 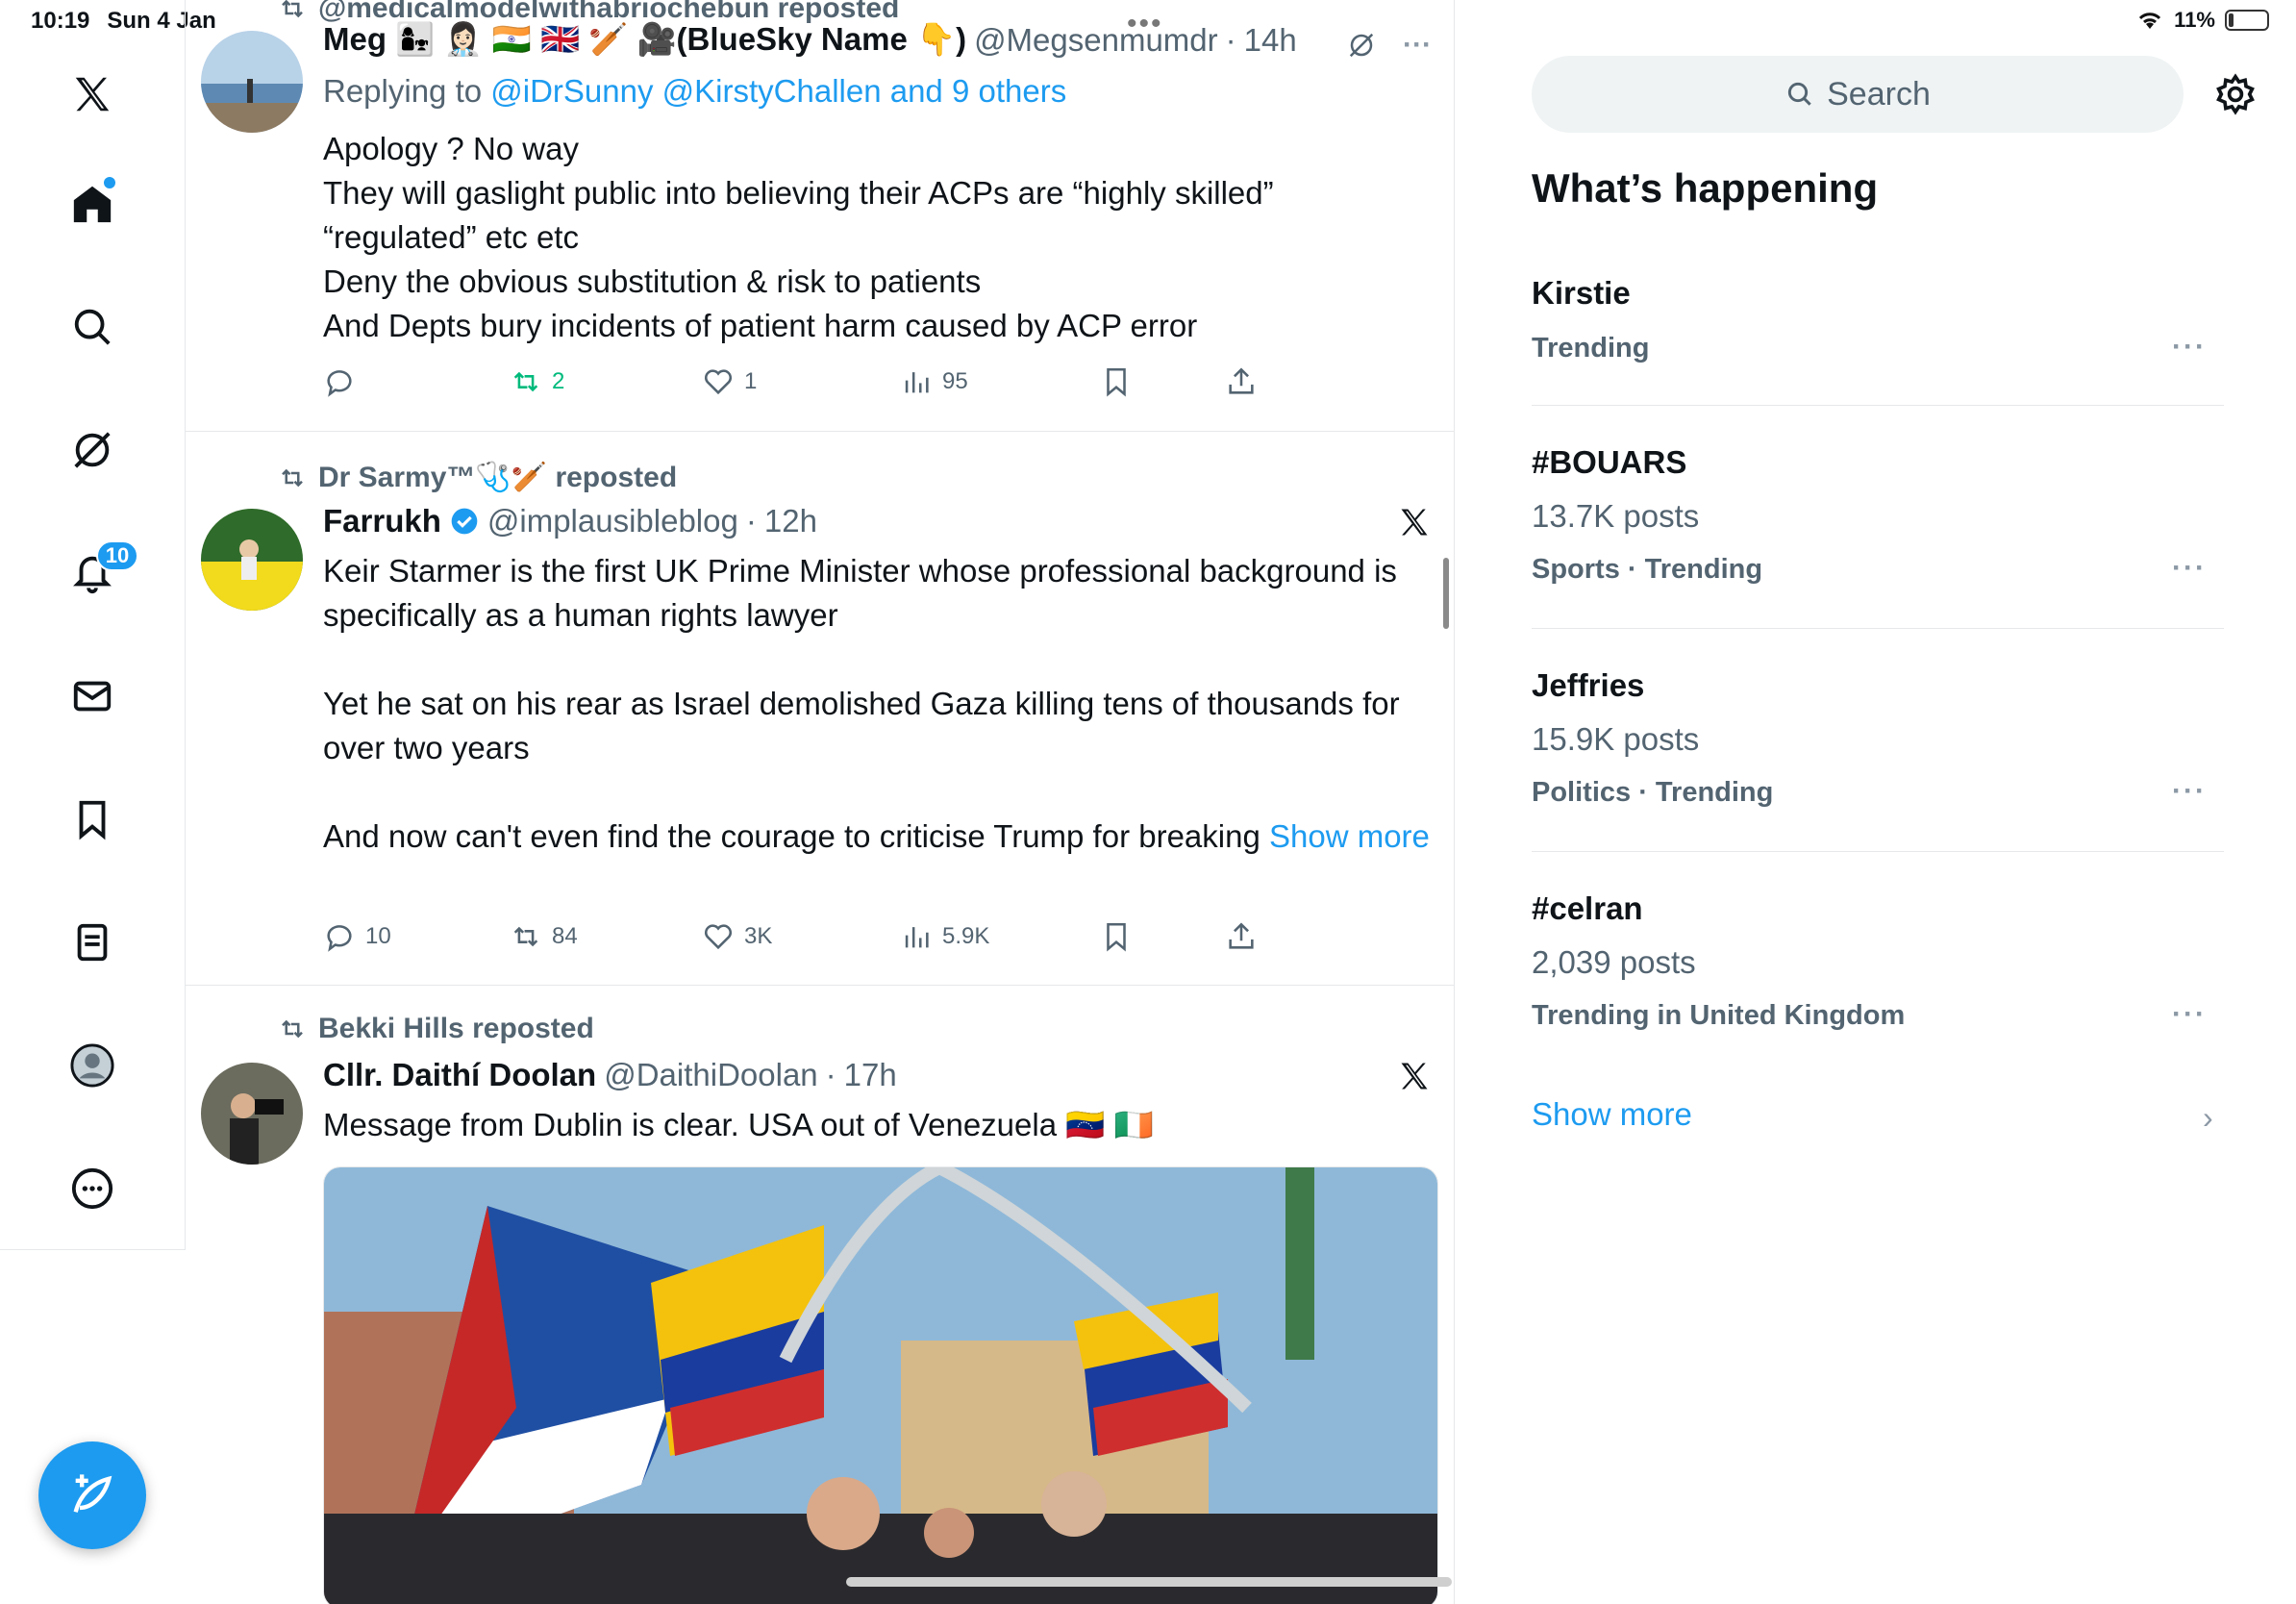 What do you see at coordinates (1614, 962) in the screenshot?
I see `trend-count: 2,039 posts` at bounding box center [1614, 962].